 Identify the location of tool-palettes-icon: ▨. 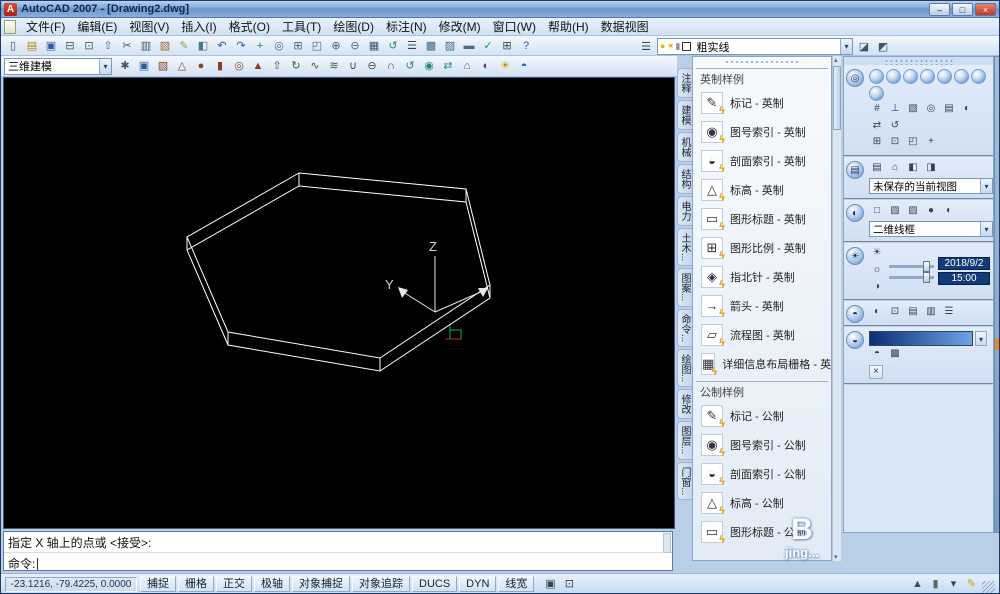
(450, 46).